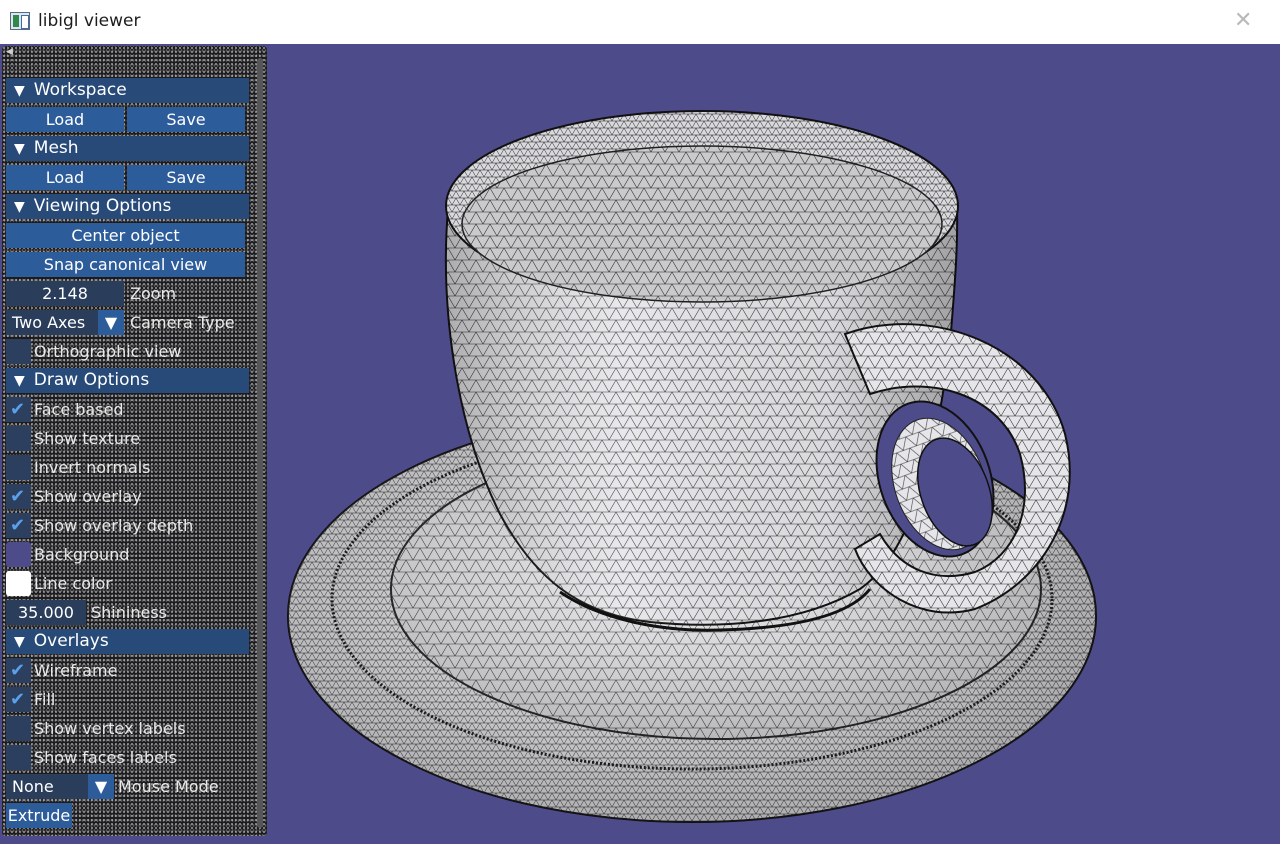  What do you see at coordinates (133, 53) in the screenshot?
I see `panel-titlebar: ◀` at bounding box center [133, 53].